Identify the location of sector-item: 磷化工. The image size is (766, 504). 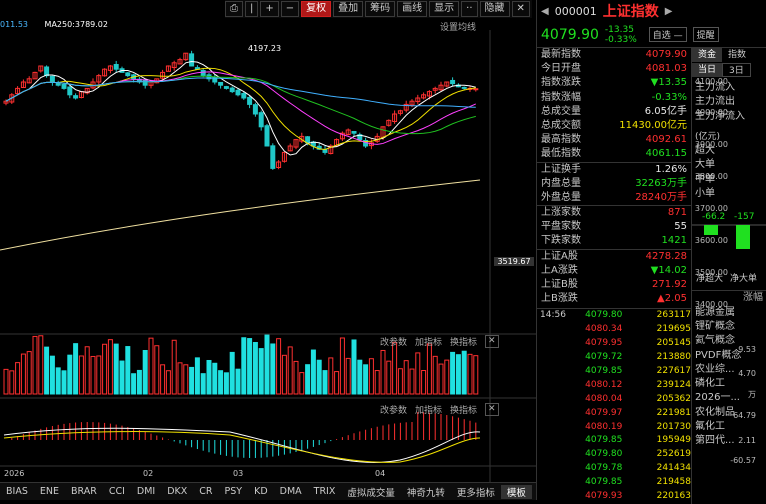
(729, 384).